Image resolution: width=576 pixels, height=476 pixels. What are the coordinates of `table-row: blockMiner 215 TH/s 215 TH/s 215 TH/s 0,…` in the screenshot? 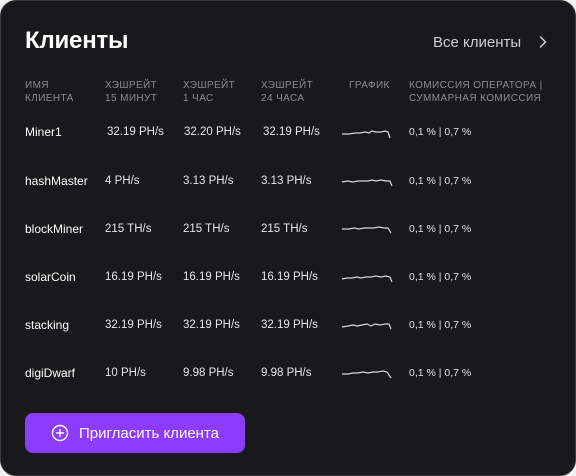 It's located at (288, 229).